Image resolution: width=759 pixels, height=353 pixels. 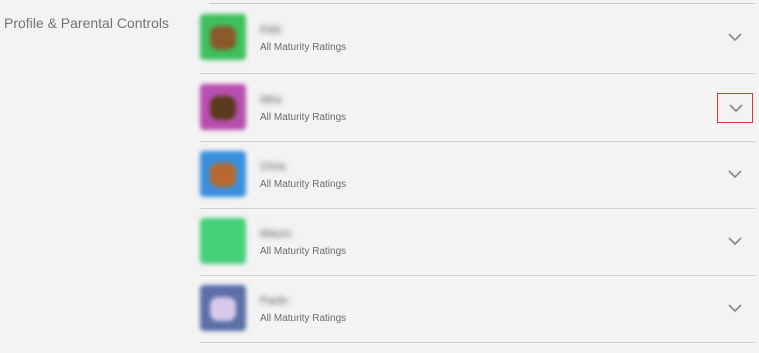 What do you see at coordinates (477, 175) in the screenshot?
I see `profile-row: Chris All Maturity Ratings` at bounding box center [477, 175].